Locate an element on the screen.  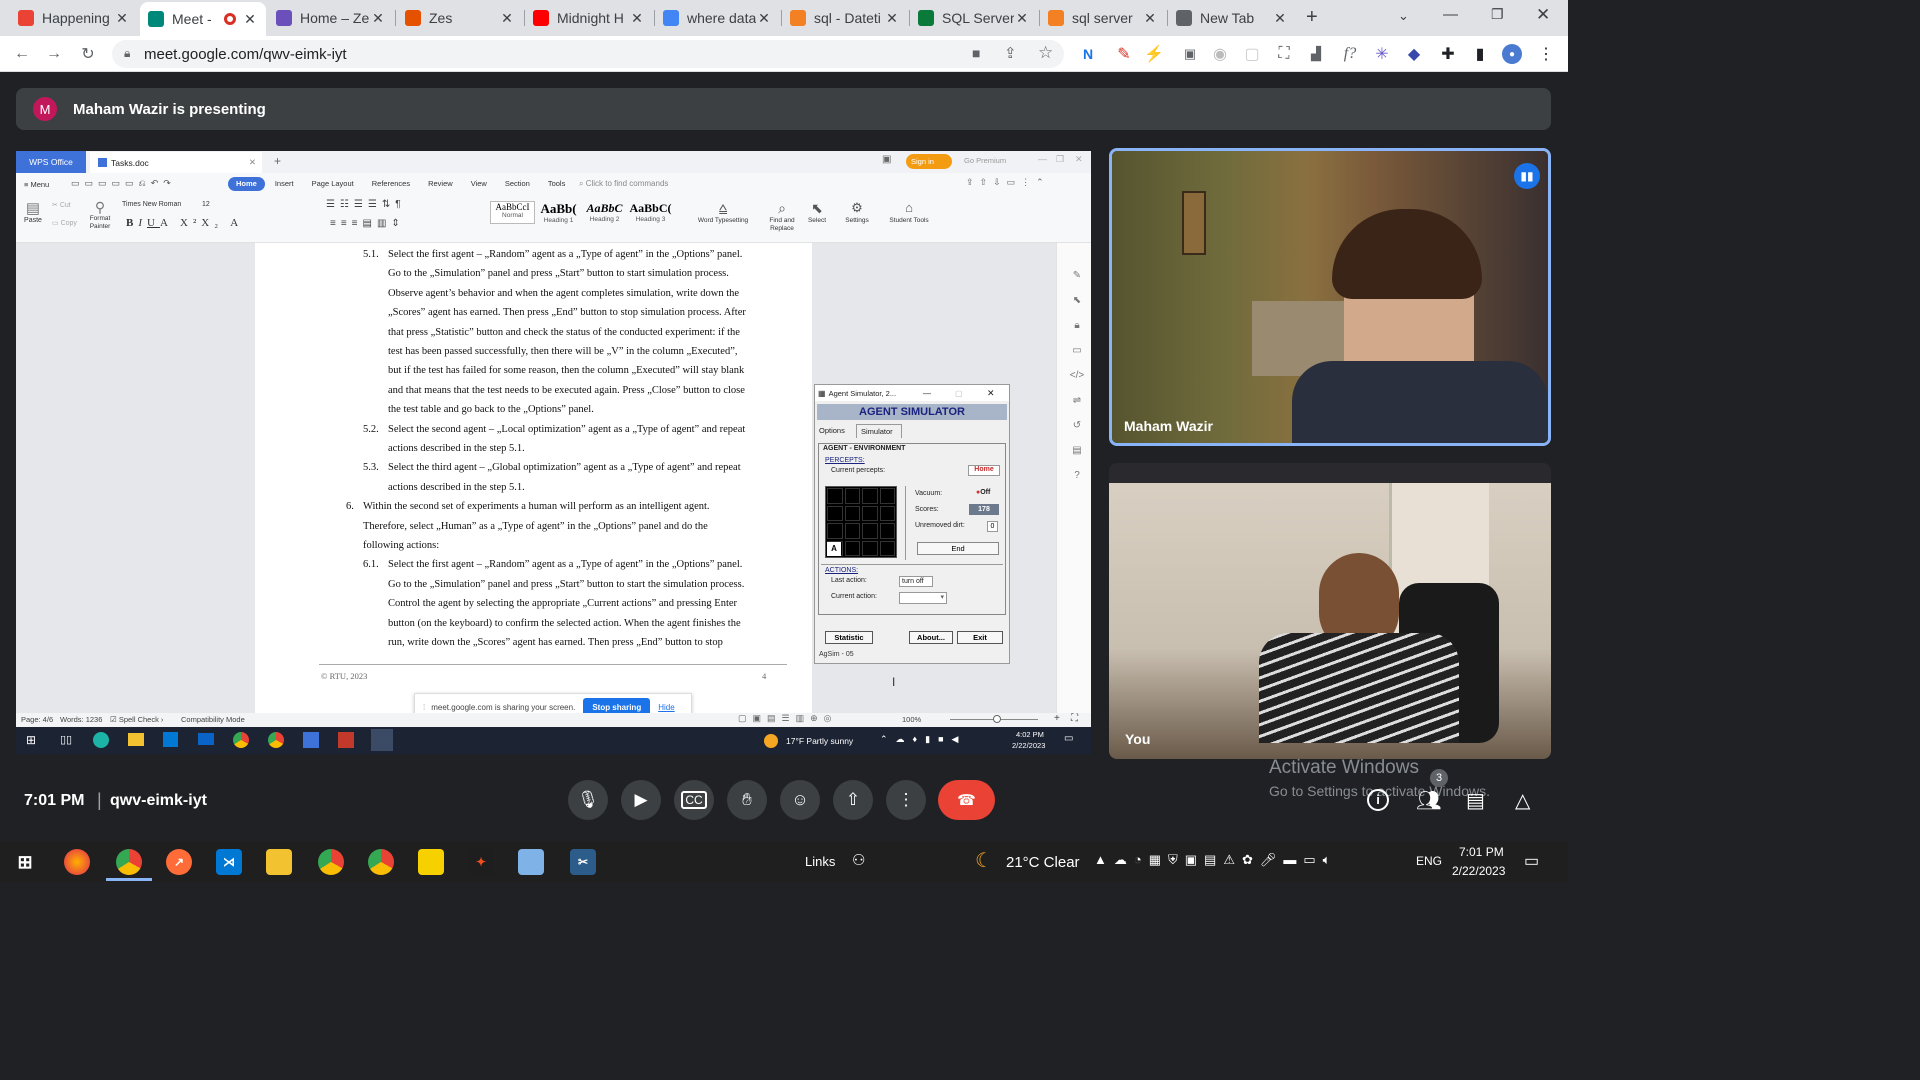
tab-search-icon: ⌄ is located at coordinates (1403, 16).